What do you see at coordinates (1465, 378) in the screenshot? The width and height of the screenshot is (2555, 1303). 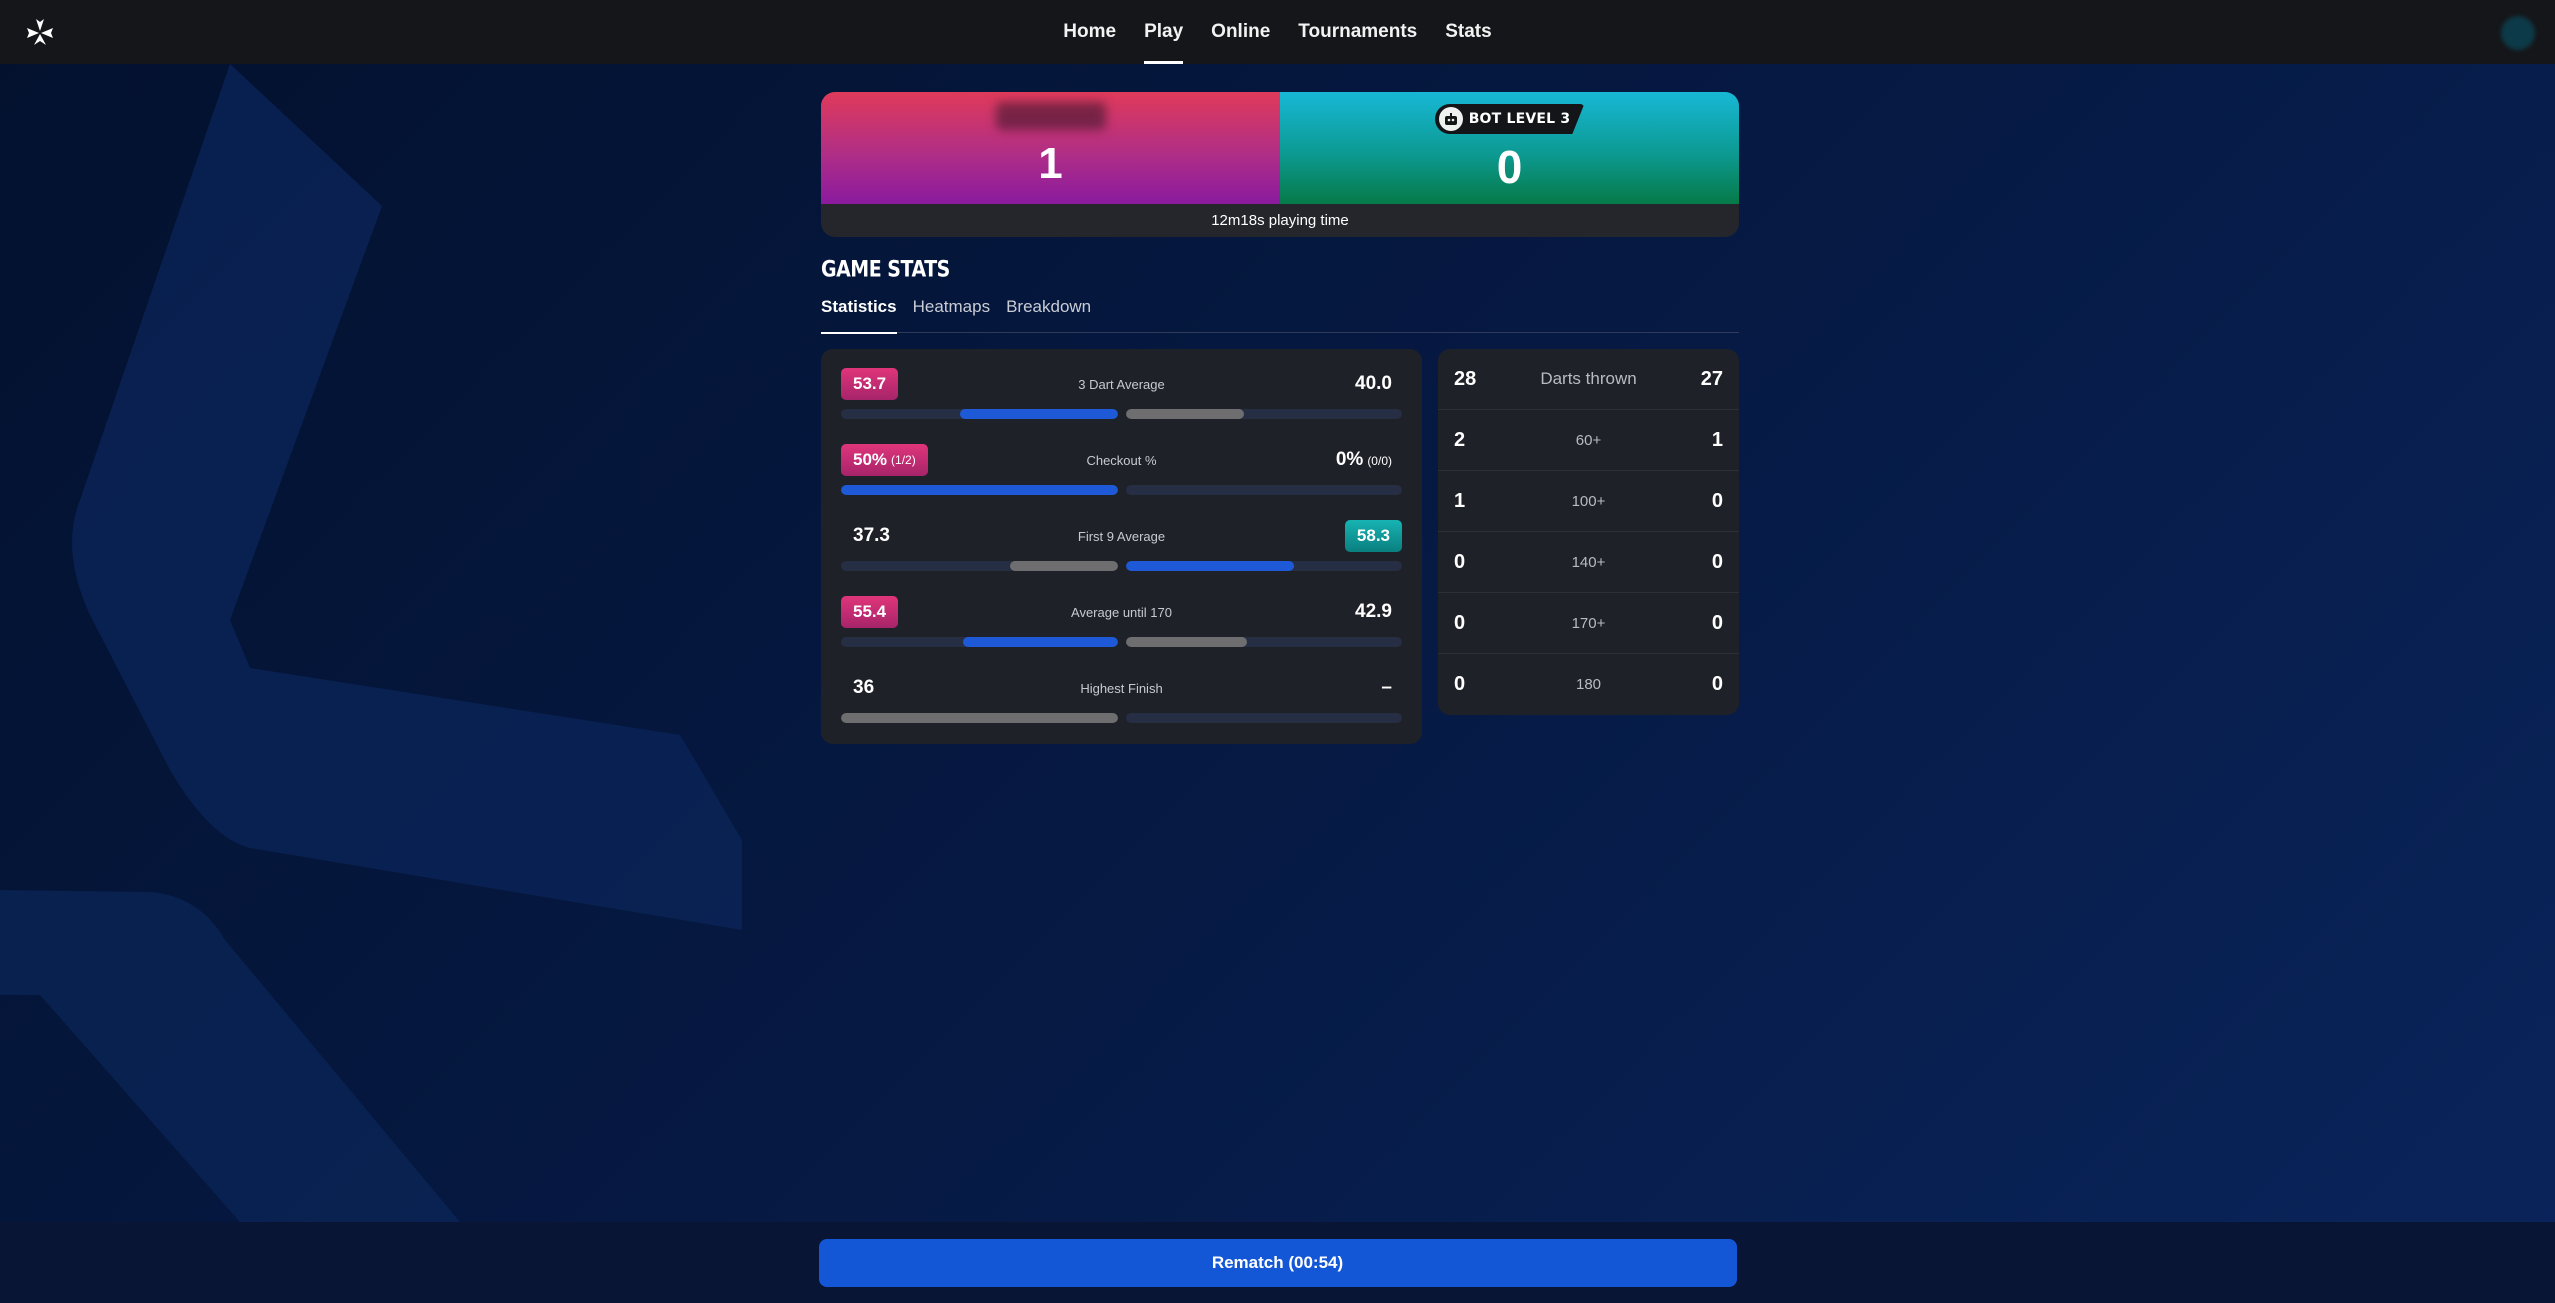 I see `player1-count: 28` at bounding box center [1465, 378].